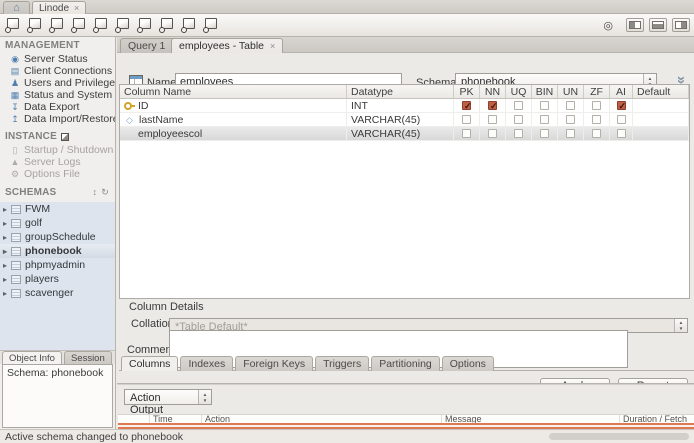 This screenshot has width=694, height=443. Describe the element at coordinates (16, 7) in the screenshot. I see `home-tab: ⌂` at that location.